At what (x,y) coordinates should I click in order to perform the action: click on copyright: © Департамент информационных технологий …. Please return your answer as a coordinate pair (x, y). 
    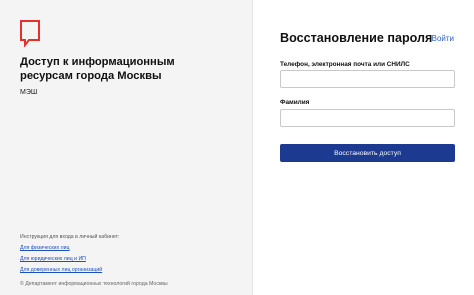
    Looking at the image, I should click on (94, 284).